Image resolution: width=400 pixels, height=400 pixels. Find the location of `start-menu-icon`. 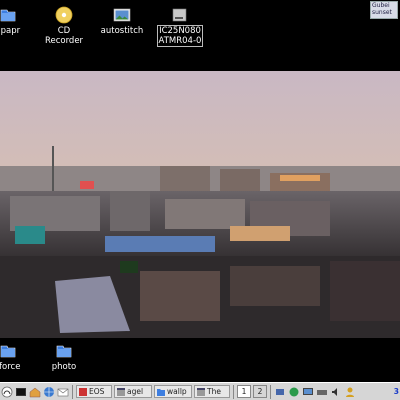

start-menu-icon is located at coordinates (7, 392).